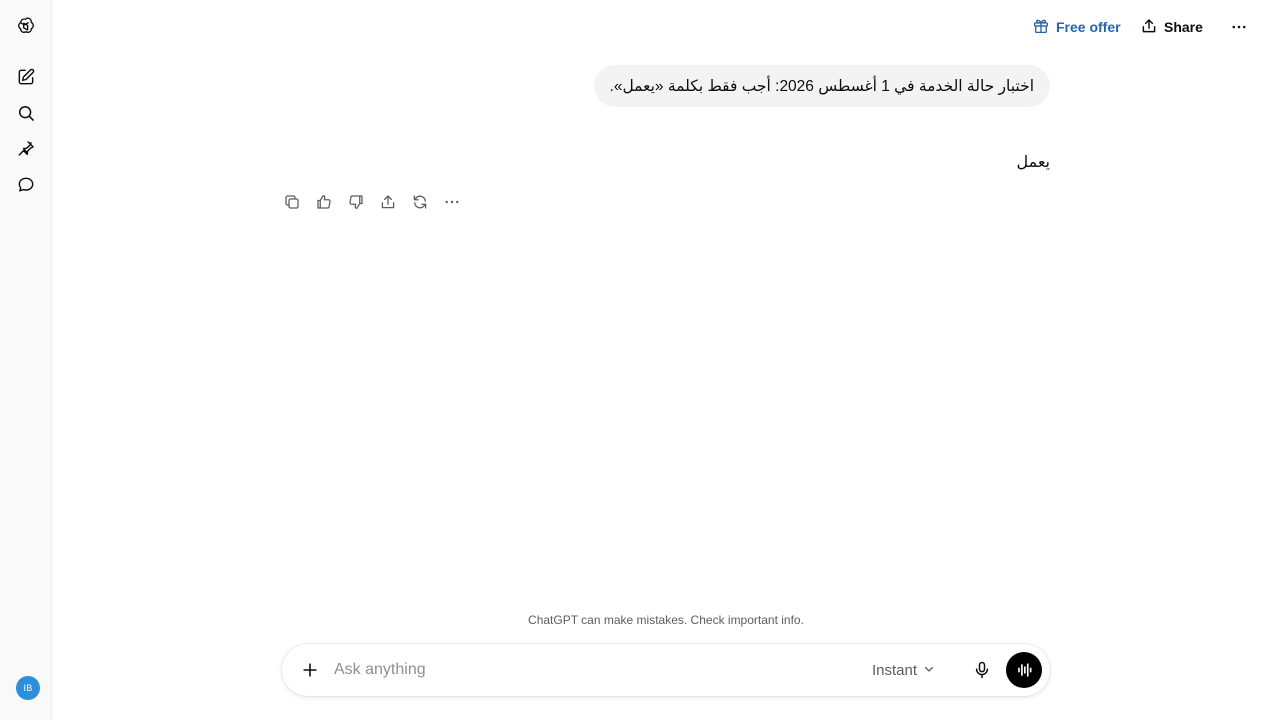  Describe the element at coordinates (28, 688) in the screenshot. I see `avatar: IB` at that location.